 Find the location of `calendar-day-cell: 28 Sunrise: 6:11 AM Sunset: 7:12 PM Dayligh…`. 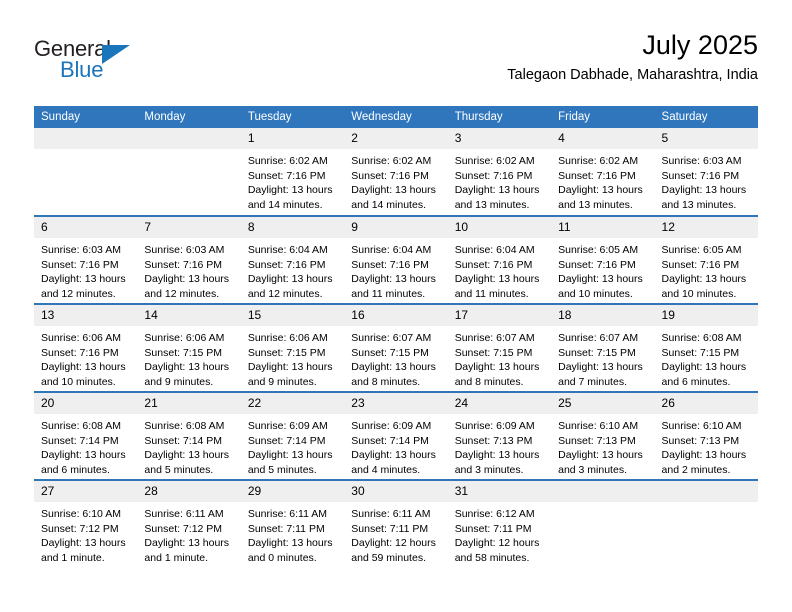

calendar-day-cell: 28 Sunrise: 6:11 AM Sunset: 7:12 PM Dayligh… is located at coordinates (189, 523).